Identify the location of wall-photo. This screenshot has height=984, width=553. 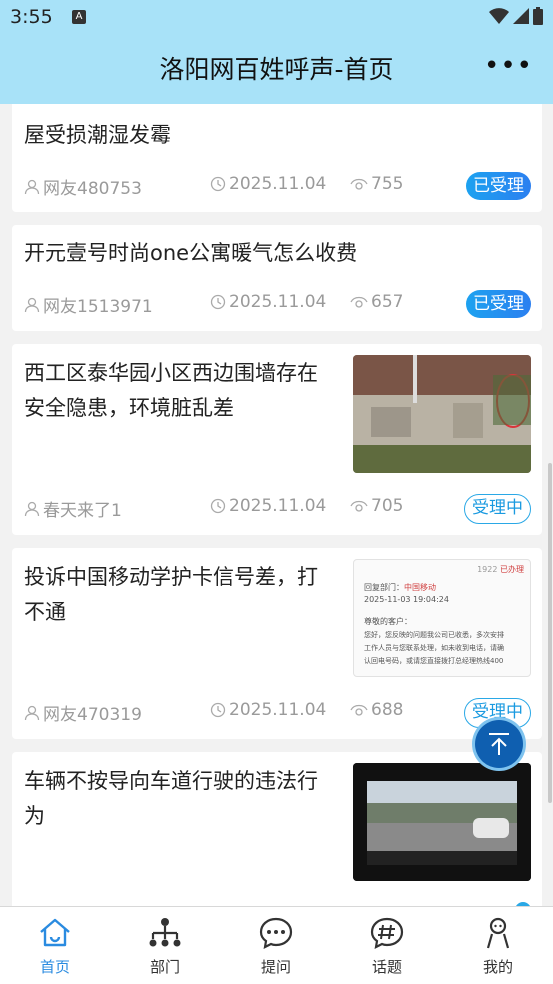
(442, 414).